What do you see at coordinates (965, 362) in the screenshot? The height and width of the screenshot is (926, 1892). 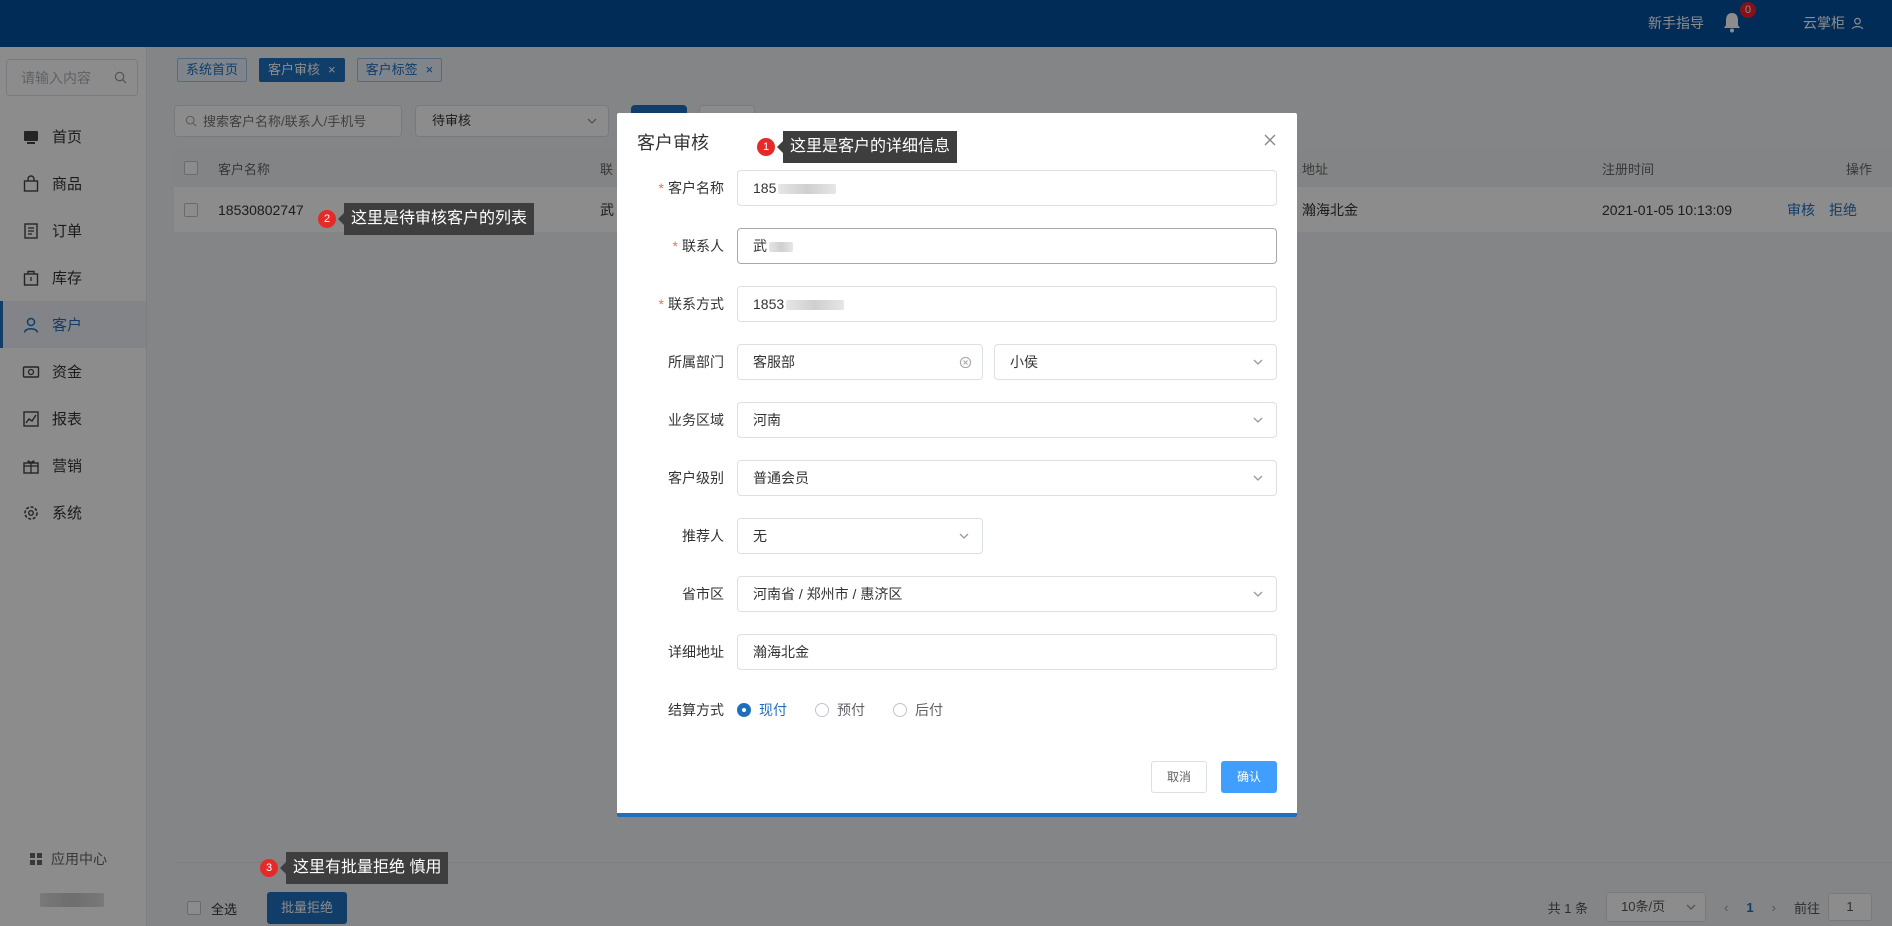 I see `clear-icon` at bounding box center [965, 362].